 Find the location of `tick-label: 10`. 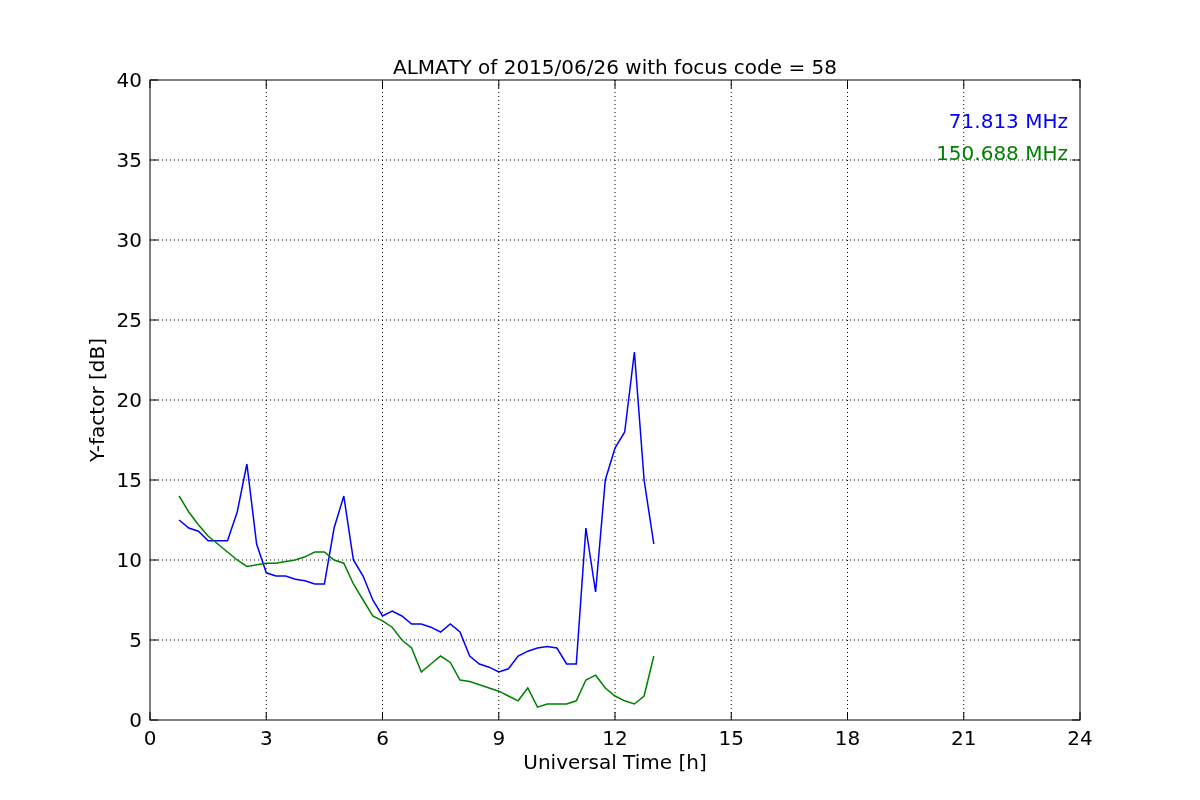

tick-label: 10 is located at coordinates (129, 560).